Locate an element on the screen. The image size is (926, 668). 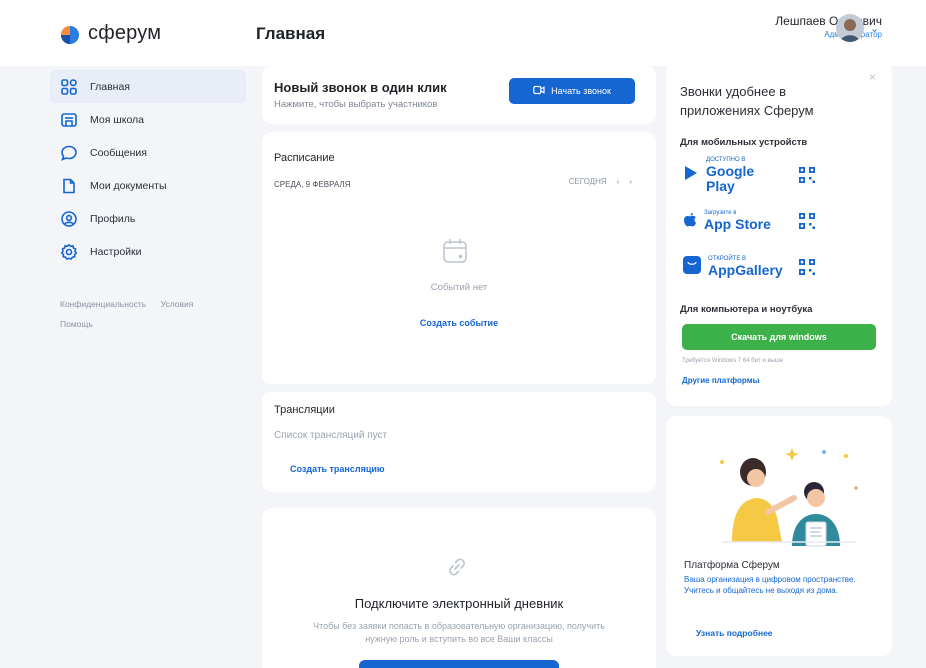
windows-requirement: Требуется Windows 7 64 бит и выше is located at coordinates (733, 361).